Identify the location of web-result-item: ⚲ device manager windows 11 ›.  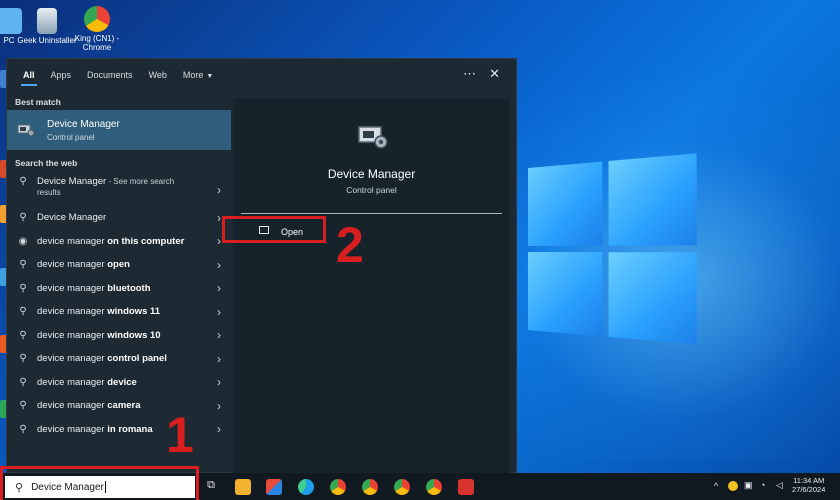
(119, 312).